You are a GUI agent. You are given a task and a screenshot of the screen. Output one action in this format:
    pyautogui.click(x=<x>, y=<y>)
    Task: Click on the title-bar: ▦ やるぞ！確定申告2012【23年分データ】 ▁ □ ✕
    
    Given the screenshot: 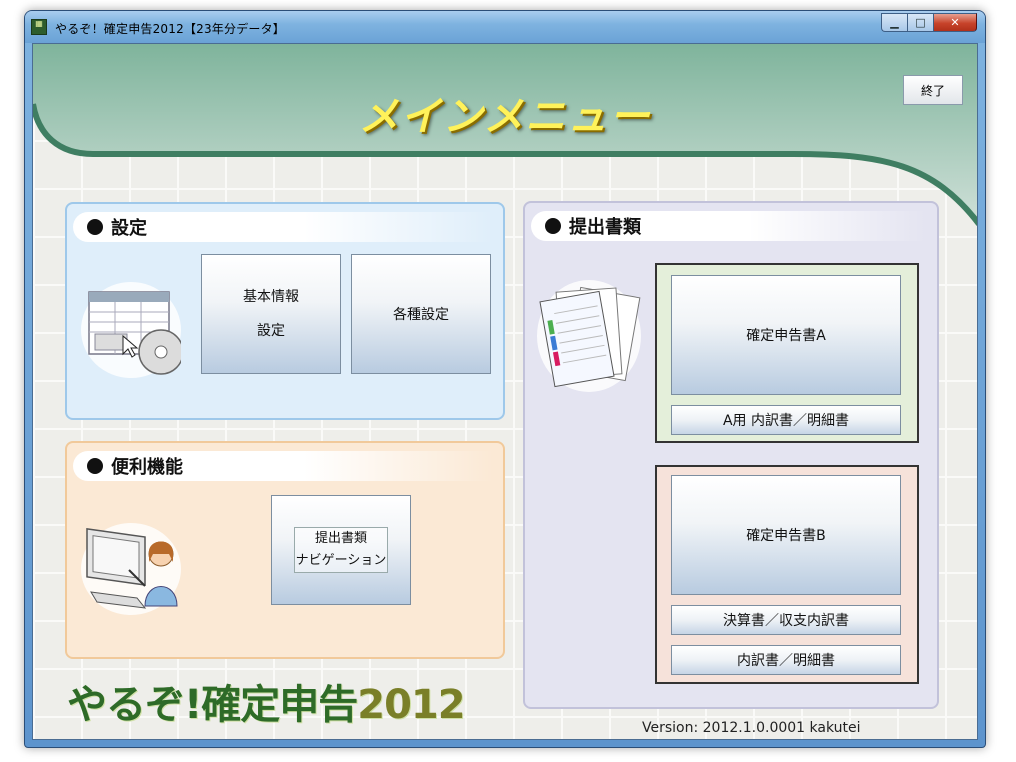 What is the action you would take?
    pyautogui.click(x=505, y=27)
    